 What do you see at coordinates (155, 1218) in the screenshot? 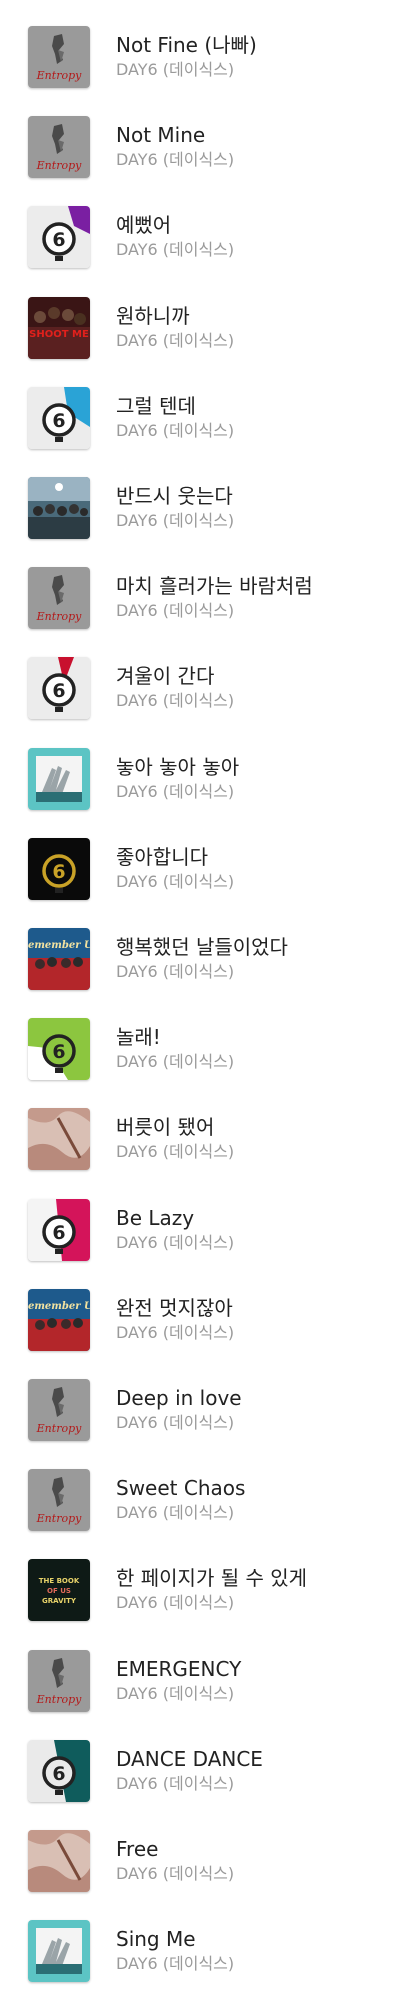
I see `song-title: Be Lazy` at bounding box center [155, 1218].